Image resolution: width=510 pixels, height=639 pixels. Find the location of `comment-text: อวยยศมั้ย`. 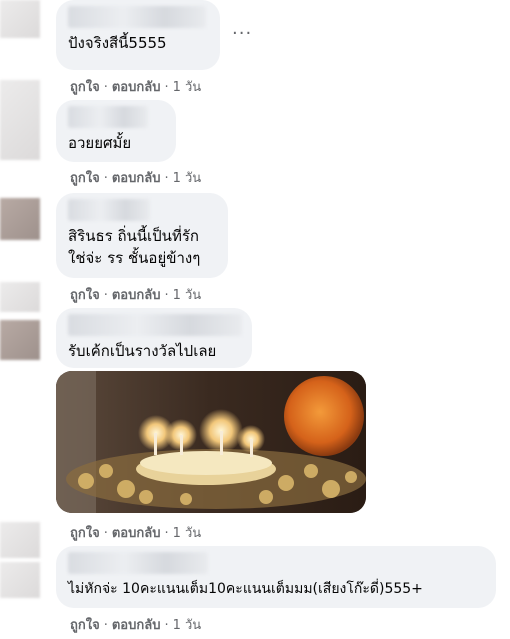

comment-text: อวยยศมั้ย is located at coordinates (100, 143).